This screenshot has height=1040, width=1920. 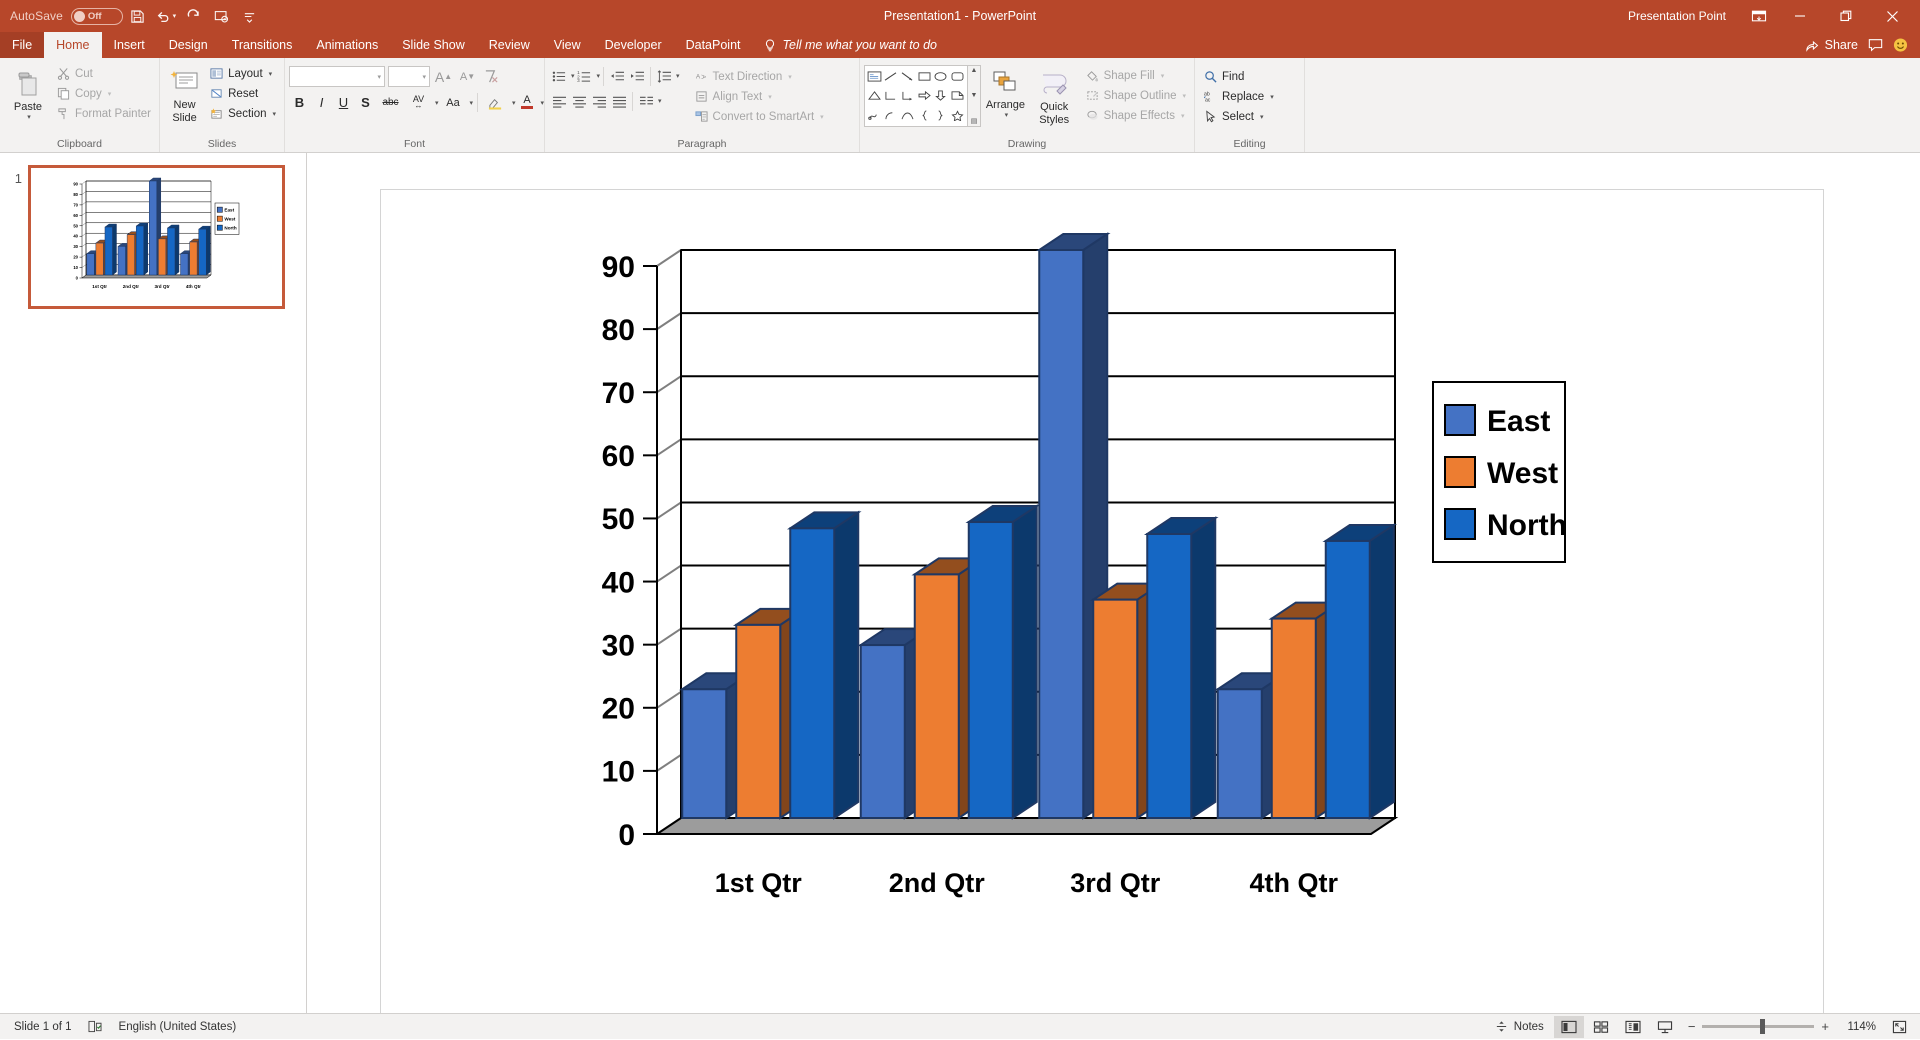 I want to click on save-icon, so click(x=138, y=16).